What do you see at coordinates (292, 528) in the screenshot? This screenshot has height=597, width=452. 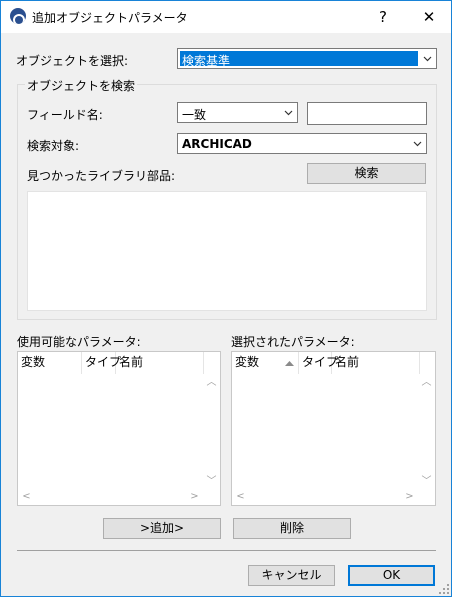 I see `delete-button: 削除` at bounding box center [292, 528].